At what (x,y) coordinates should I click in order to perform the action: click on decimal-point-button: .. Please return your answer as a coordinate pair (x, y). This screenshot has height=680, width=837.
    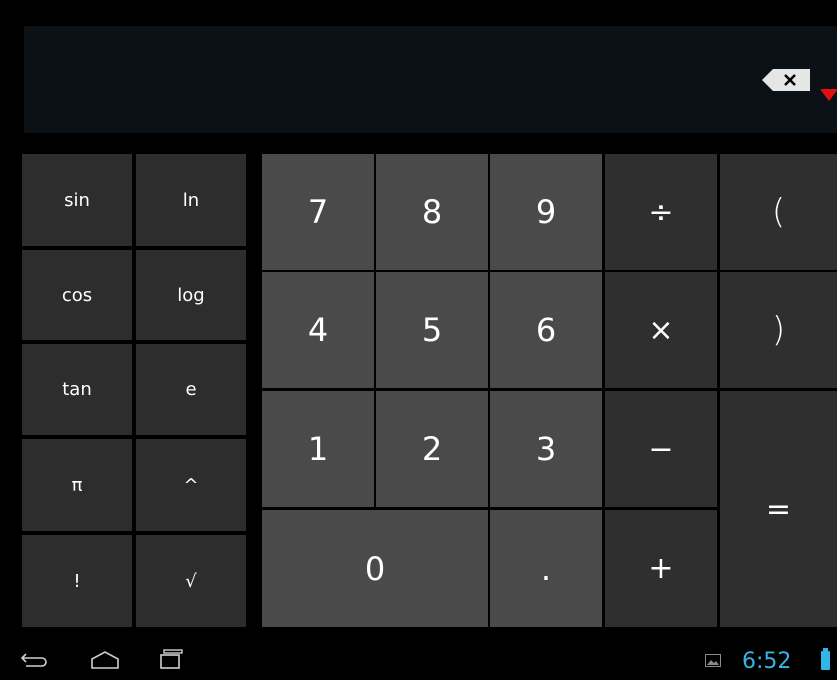
    Looking at the image, I should click on (546, 568).